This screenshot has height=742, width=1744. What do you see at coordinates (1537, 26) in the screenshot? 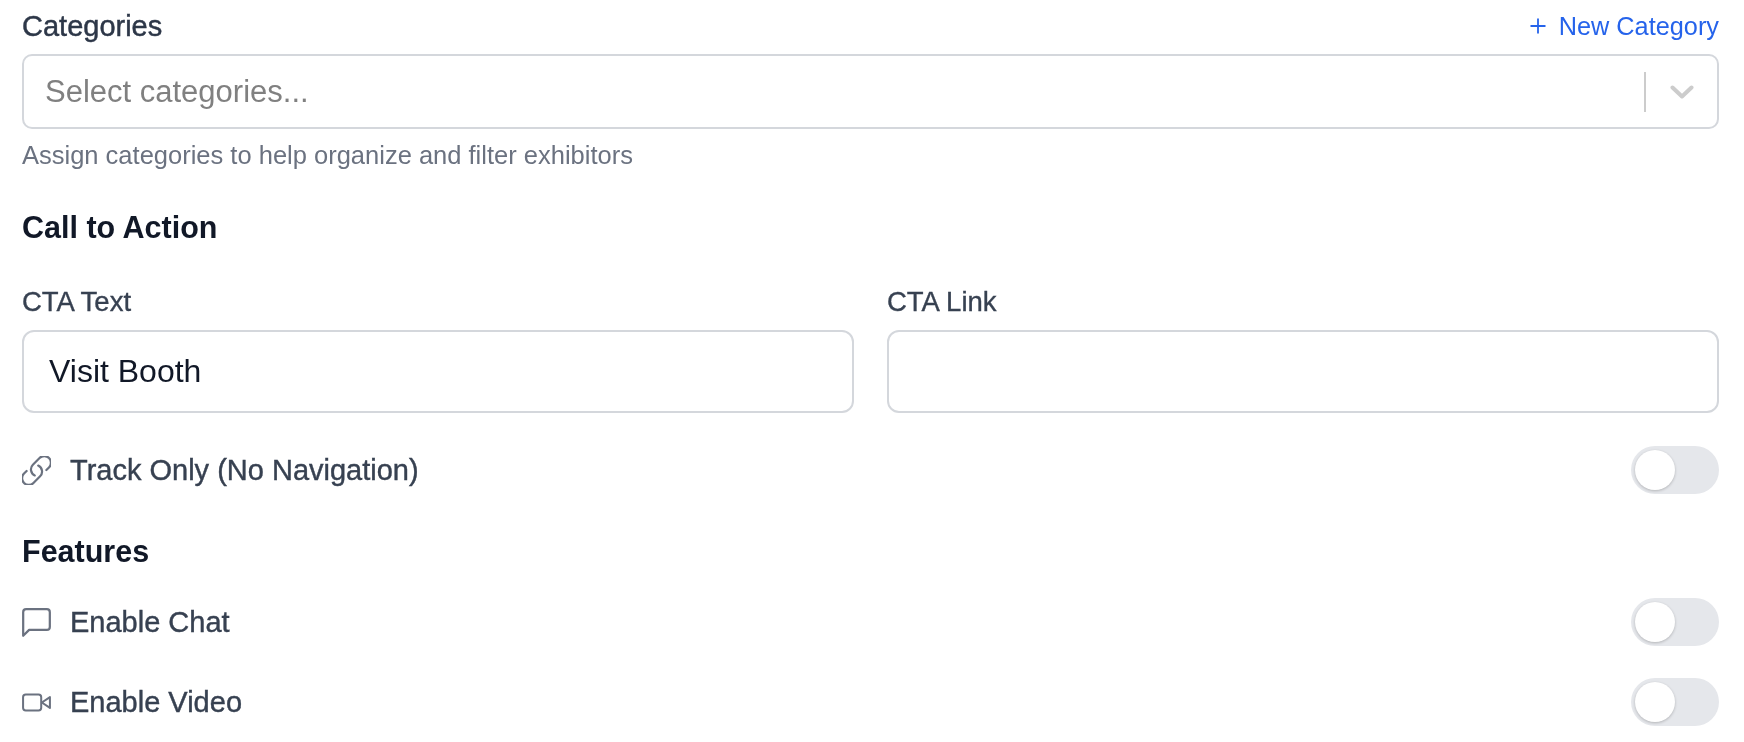
I see `plus-icon` at bounding box center [1537, 26].